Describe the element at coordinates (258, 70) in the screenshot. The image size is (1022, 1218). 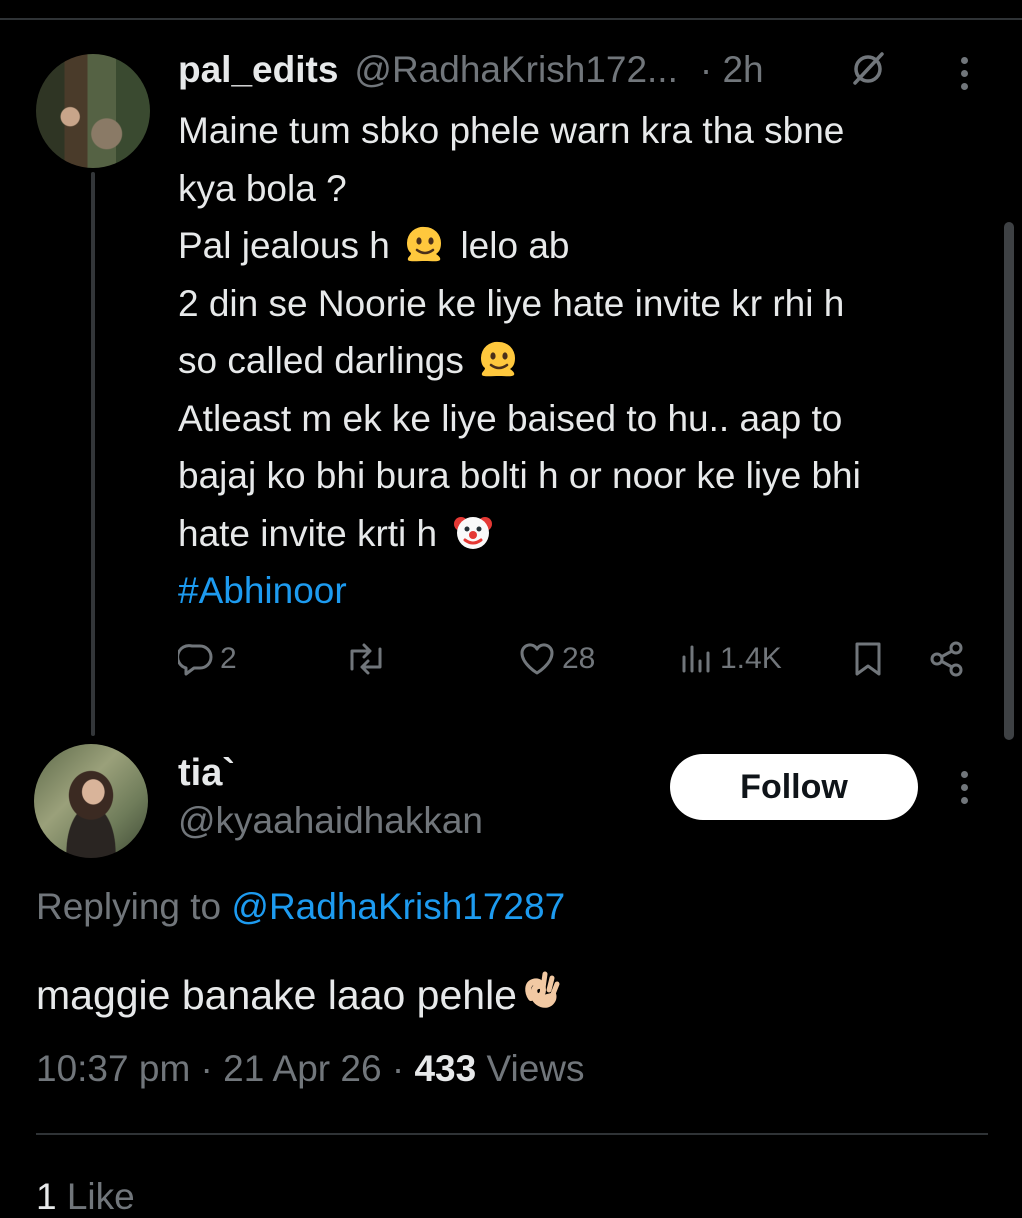
I see `display-name: pal_edits` at that location.